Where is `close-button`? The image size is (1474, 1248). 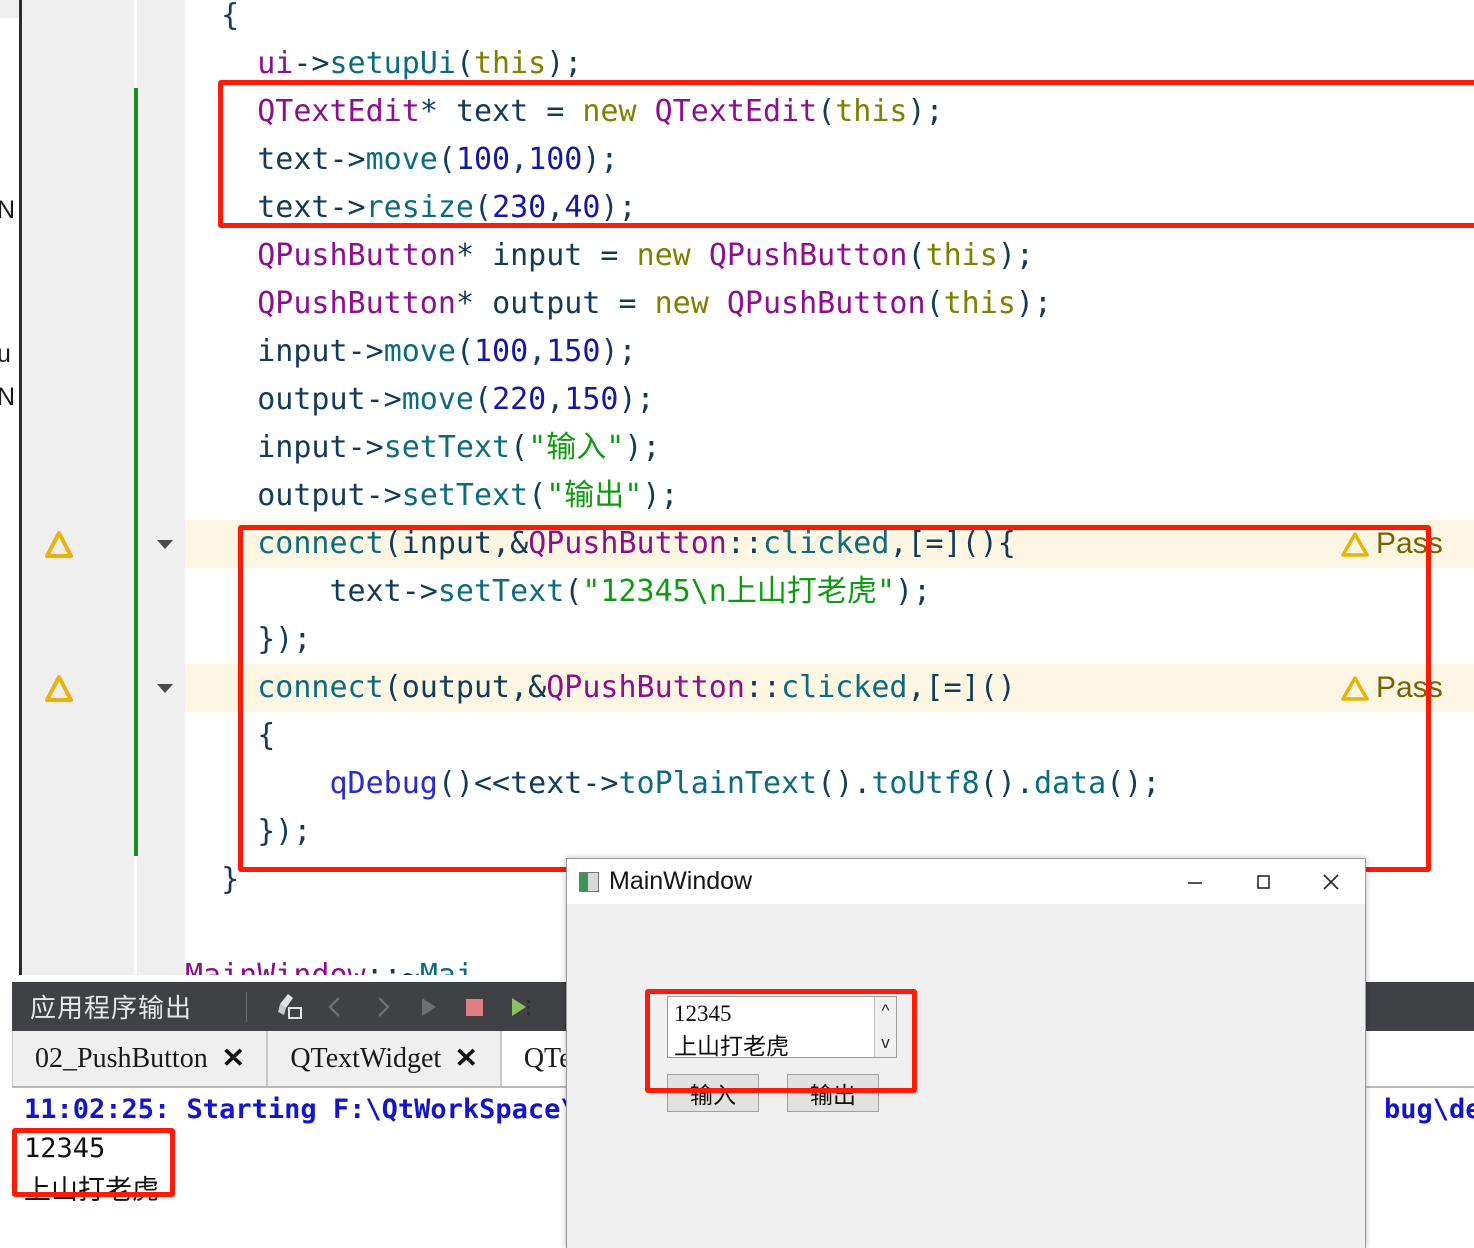
close-button is located at coordinates (1331, 881).